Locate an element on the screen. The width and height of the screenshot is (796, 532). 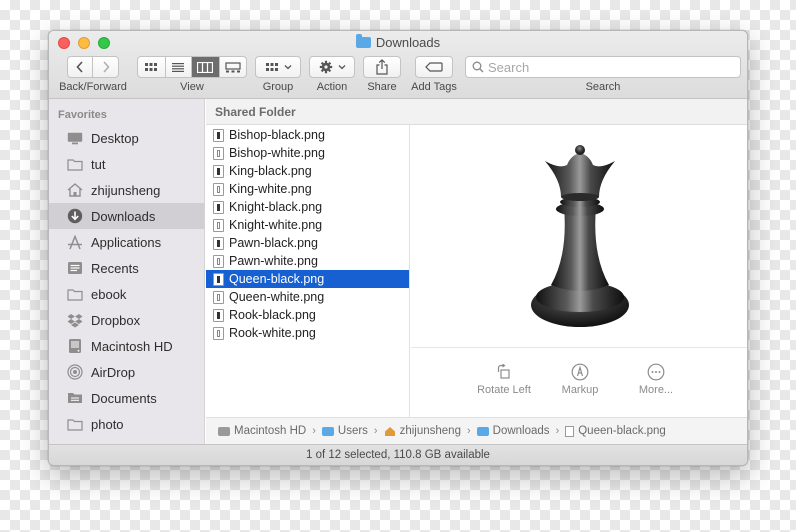
sidebar-item-documents: Documents is located at coordinates (126, 398).